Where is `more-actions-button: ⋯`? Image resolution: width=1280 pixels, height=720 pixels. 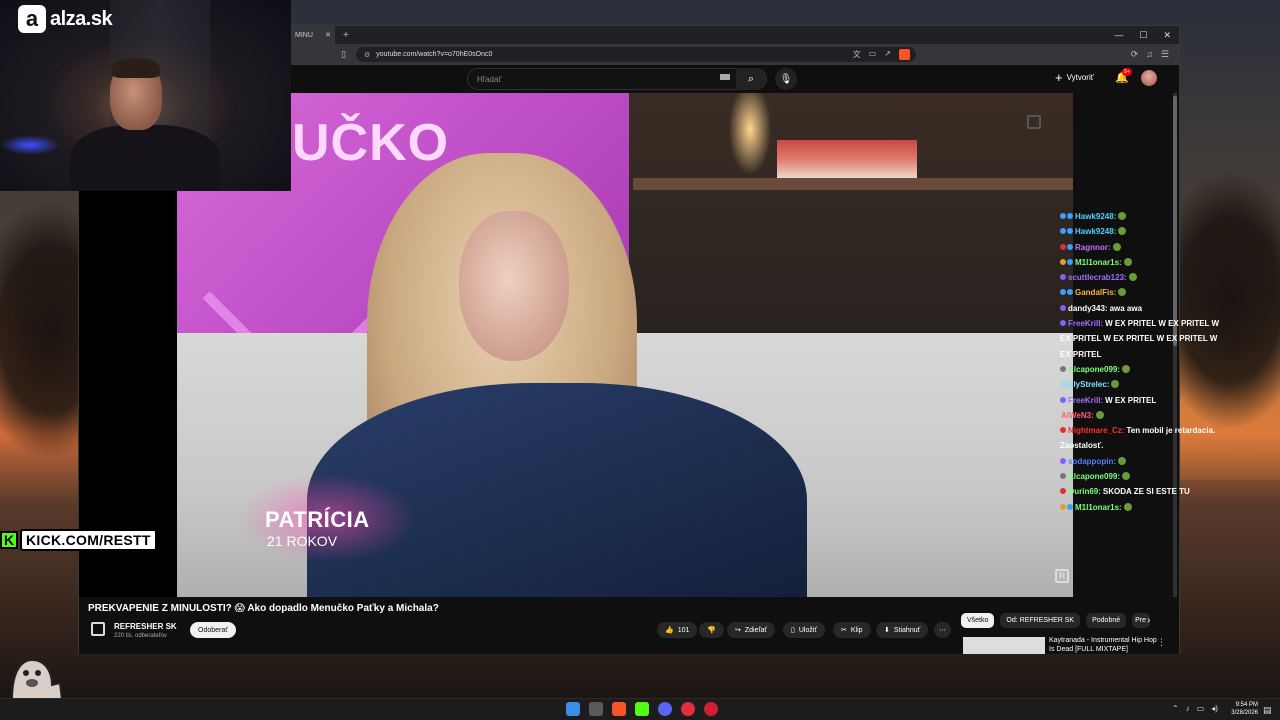 more-actions-button: ⋯ is located at coordinates (942, 630).